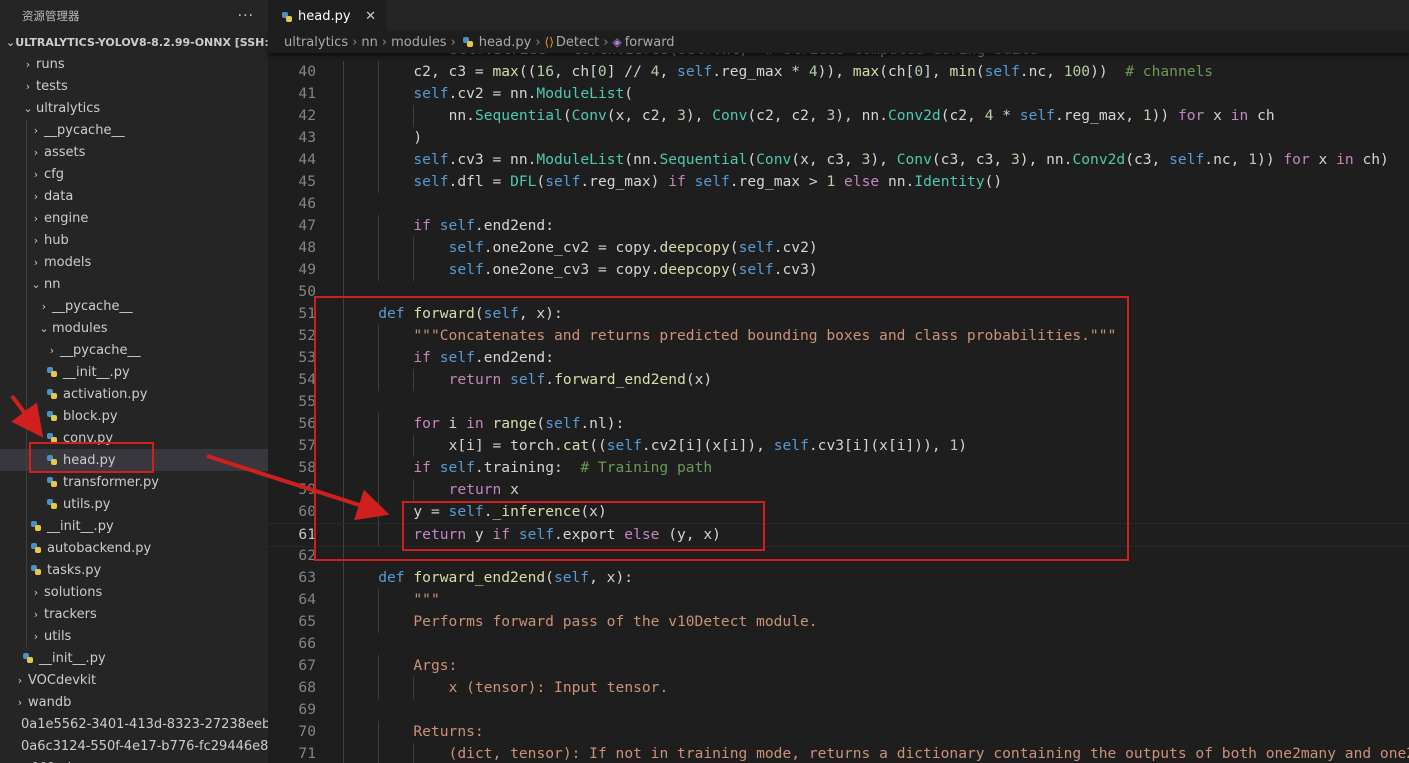  I want to click on tree-item-label: solutions, so click(73, 592).